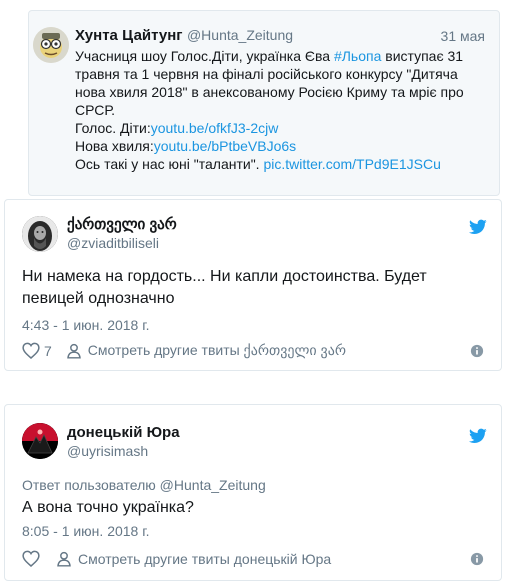 The height and width of the screenshot is (585, 507). Describe the element at coordinates (129, 35) in the screenshot. I see `display-name: Хунта Цайтунг` at that location.